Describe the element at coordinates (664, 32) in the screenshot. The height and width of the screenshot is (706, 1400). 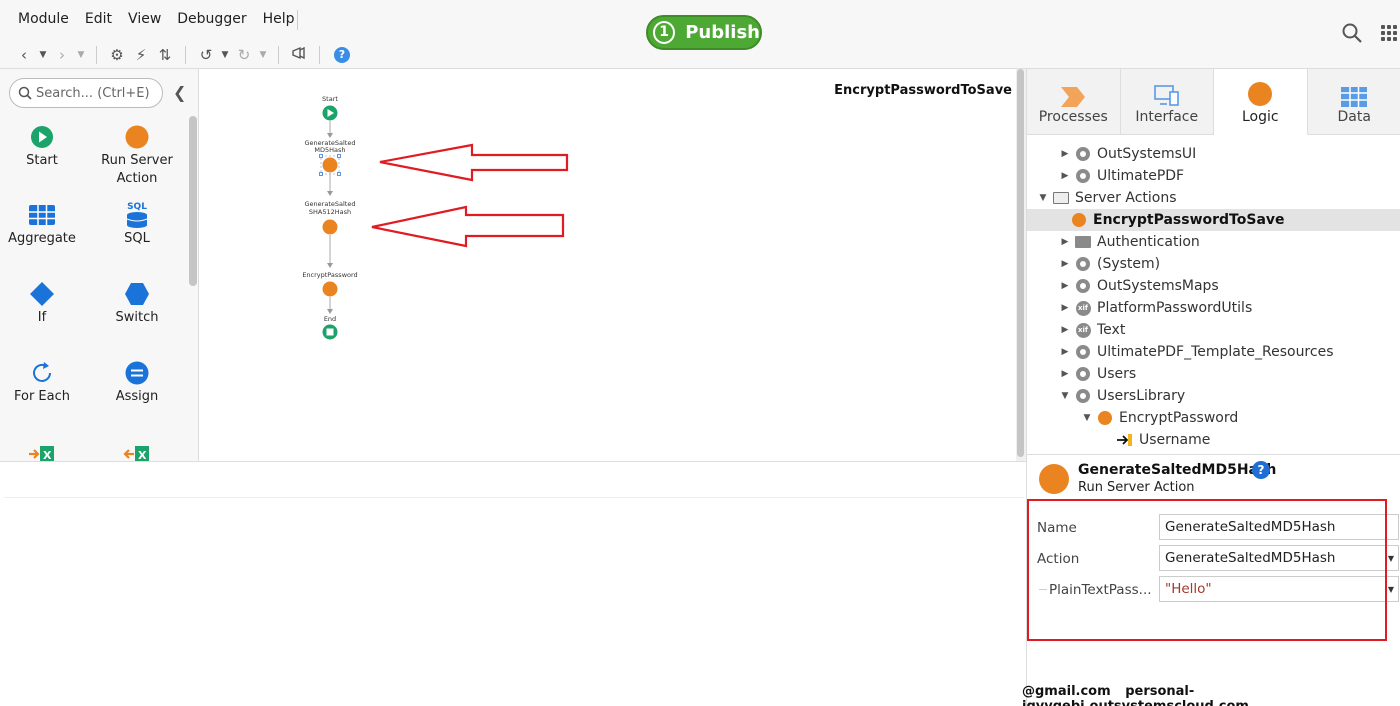
I see `publish-step-number: 1` at that location.